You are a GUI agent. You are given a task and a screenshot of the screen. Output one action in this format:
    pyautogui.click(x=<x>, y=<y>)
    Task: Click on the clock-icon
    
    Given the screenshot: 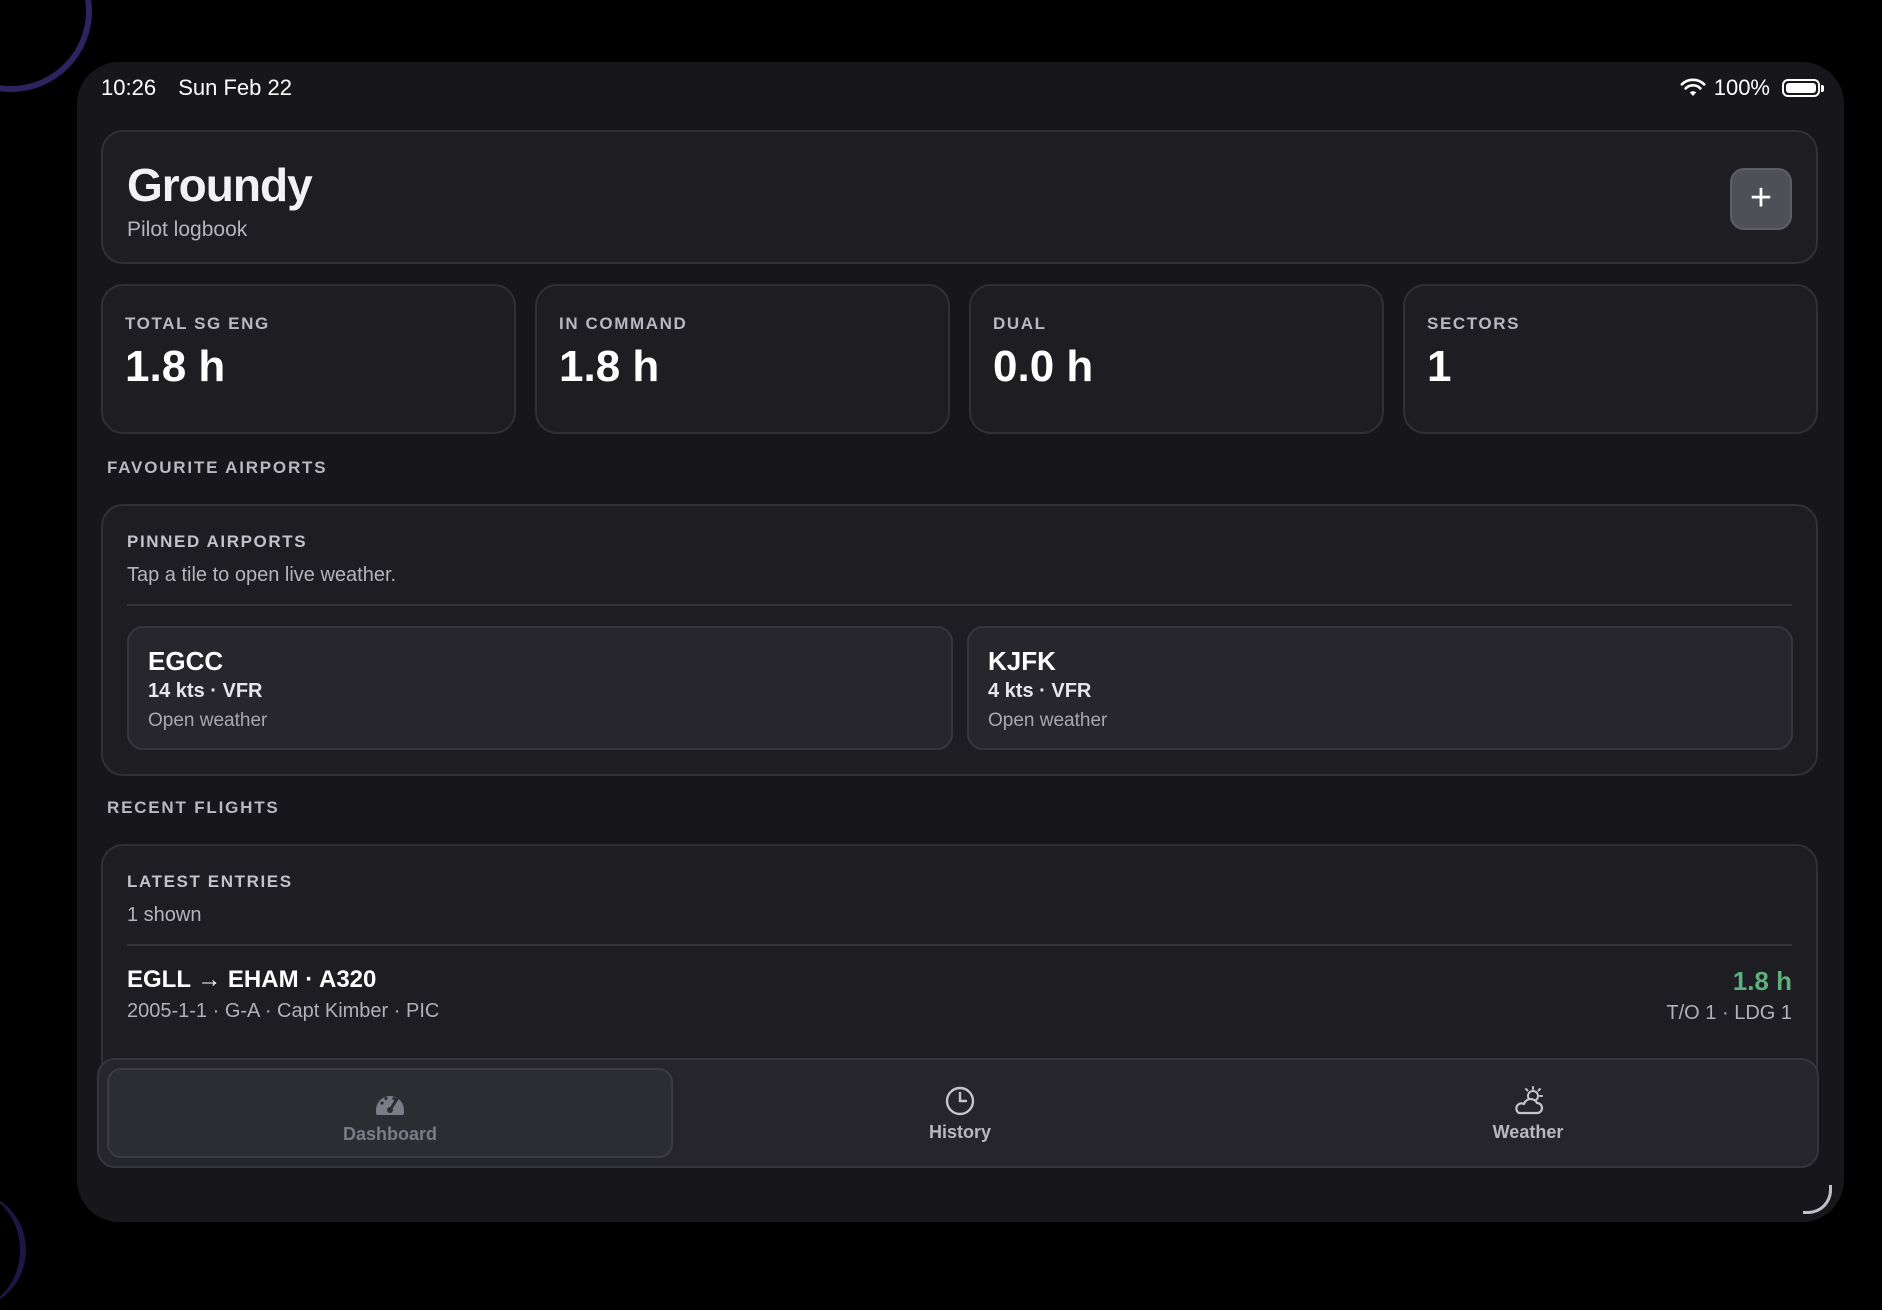 What is the action you would take?
    pyautogui.click(x=960, y=1101)
    